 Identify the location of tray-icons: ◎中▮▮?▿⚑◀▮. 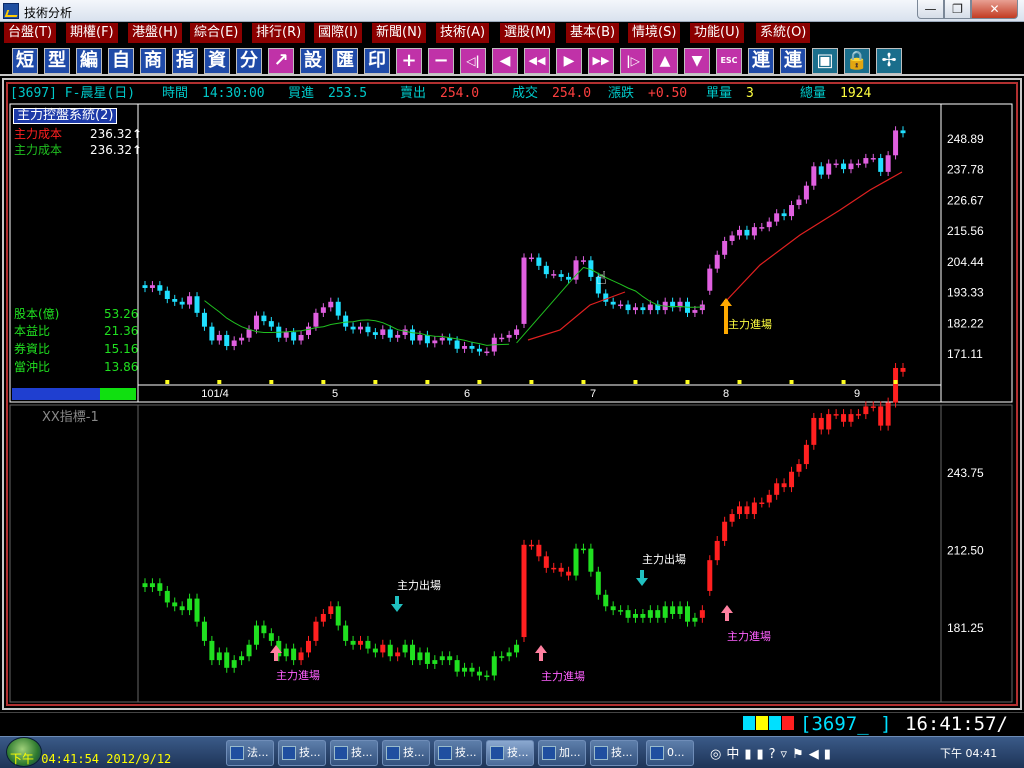
(773, 752).